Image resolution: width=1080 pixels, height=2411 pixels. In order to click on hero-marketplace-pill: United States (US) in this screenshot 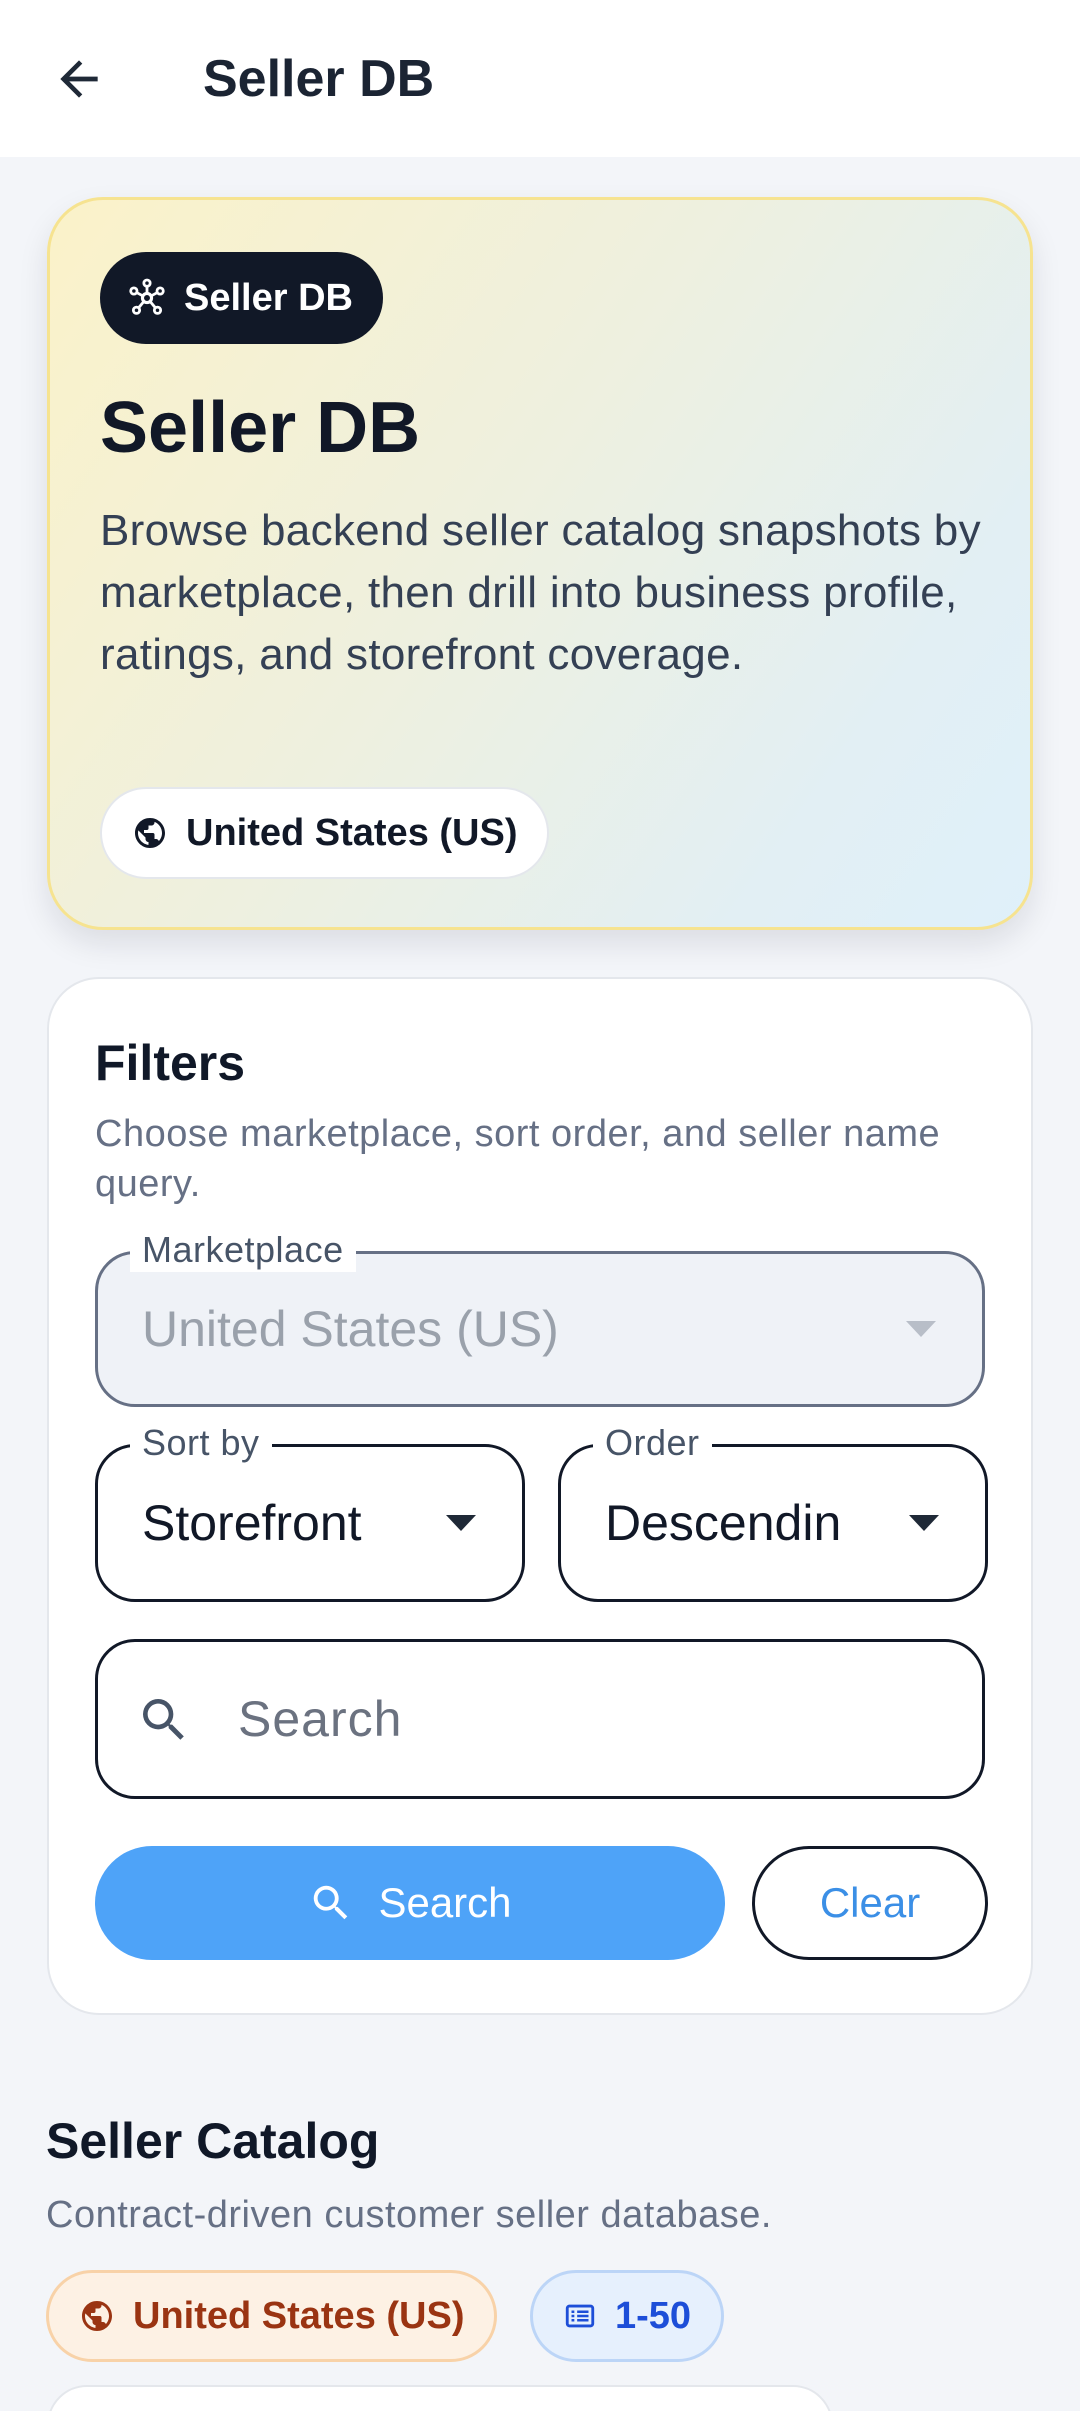, I will do `click(325, 833)`.